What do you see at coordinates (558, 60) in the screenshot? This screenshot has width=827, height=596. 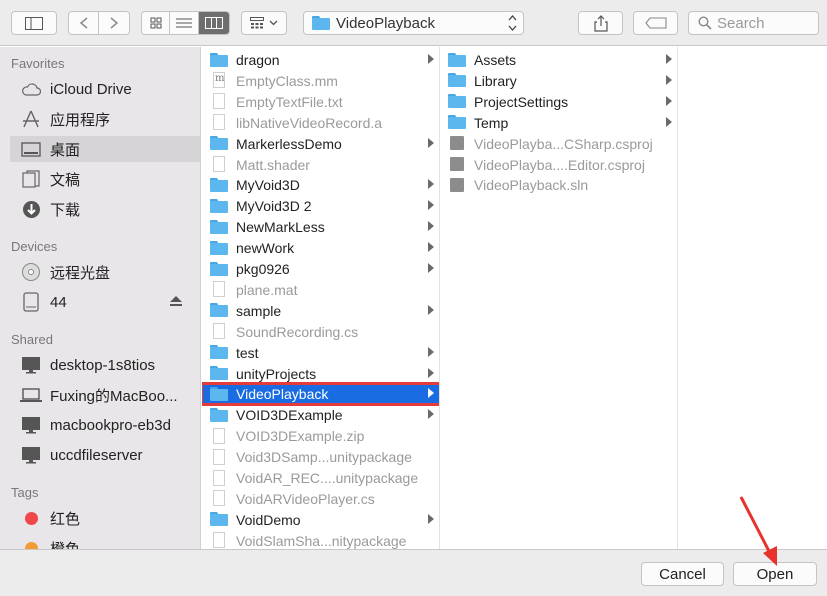 I see `folder-row: Assets` at bounding box center [558, 60].